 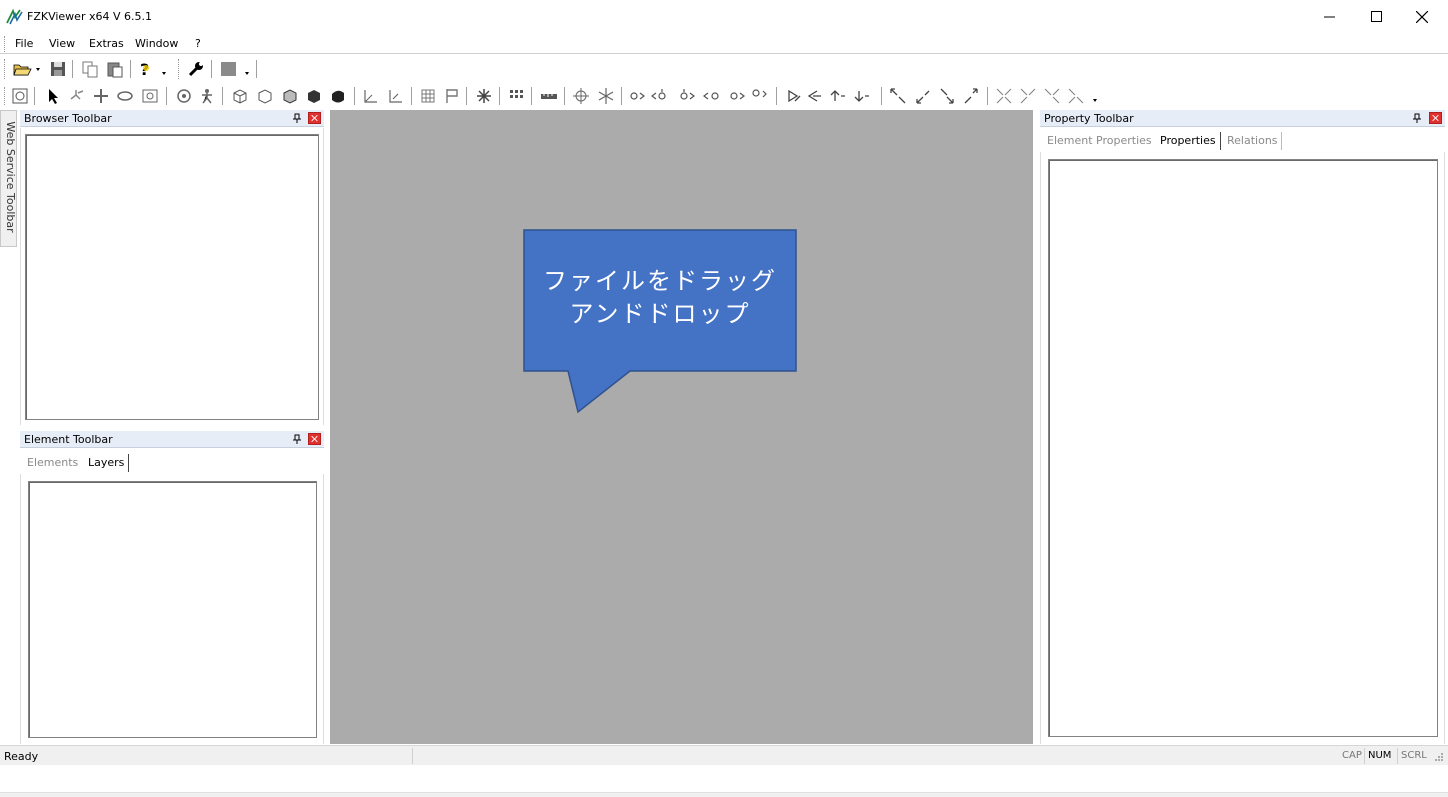 I want to click on window-title: FZKViewer x64 V 6.5.1, so click(x=89, y=16).